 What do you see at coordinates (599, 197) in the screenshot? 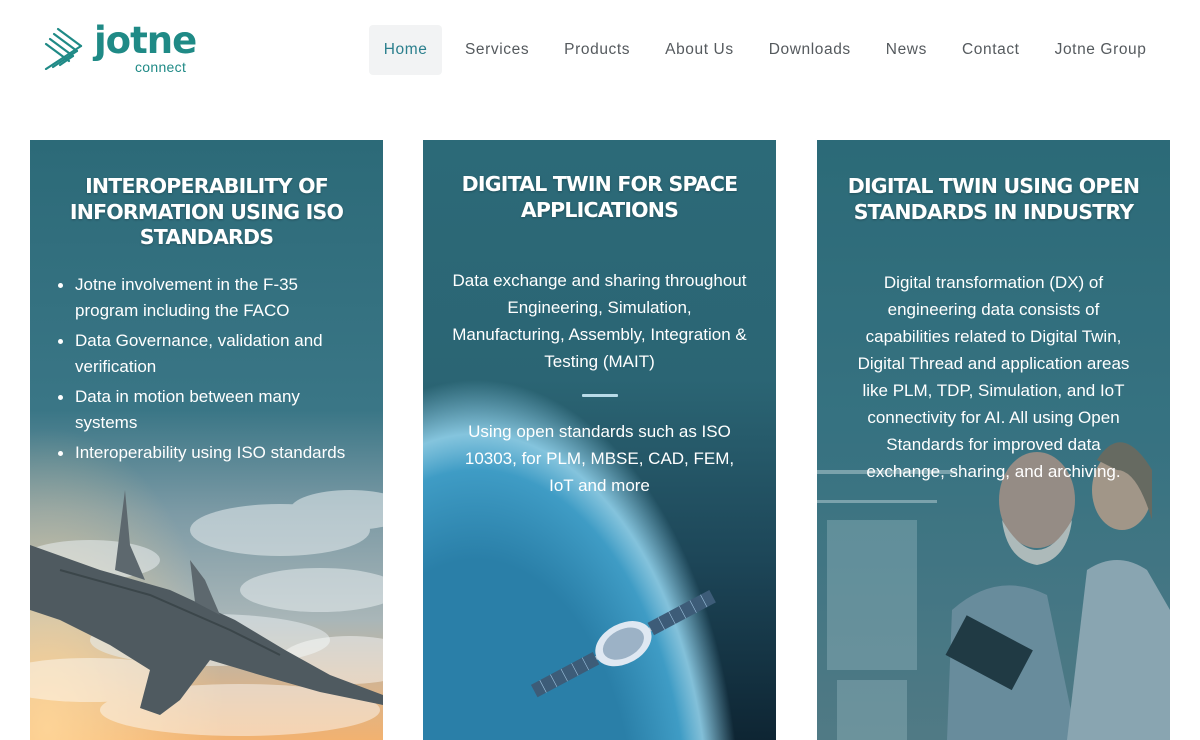
I see `card-title: DIGITAL TWIN FOR SPACE APPLICATIONS` at bounding box center [599, 197].